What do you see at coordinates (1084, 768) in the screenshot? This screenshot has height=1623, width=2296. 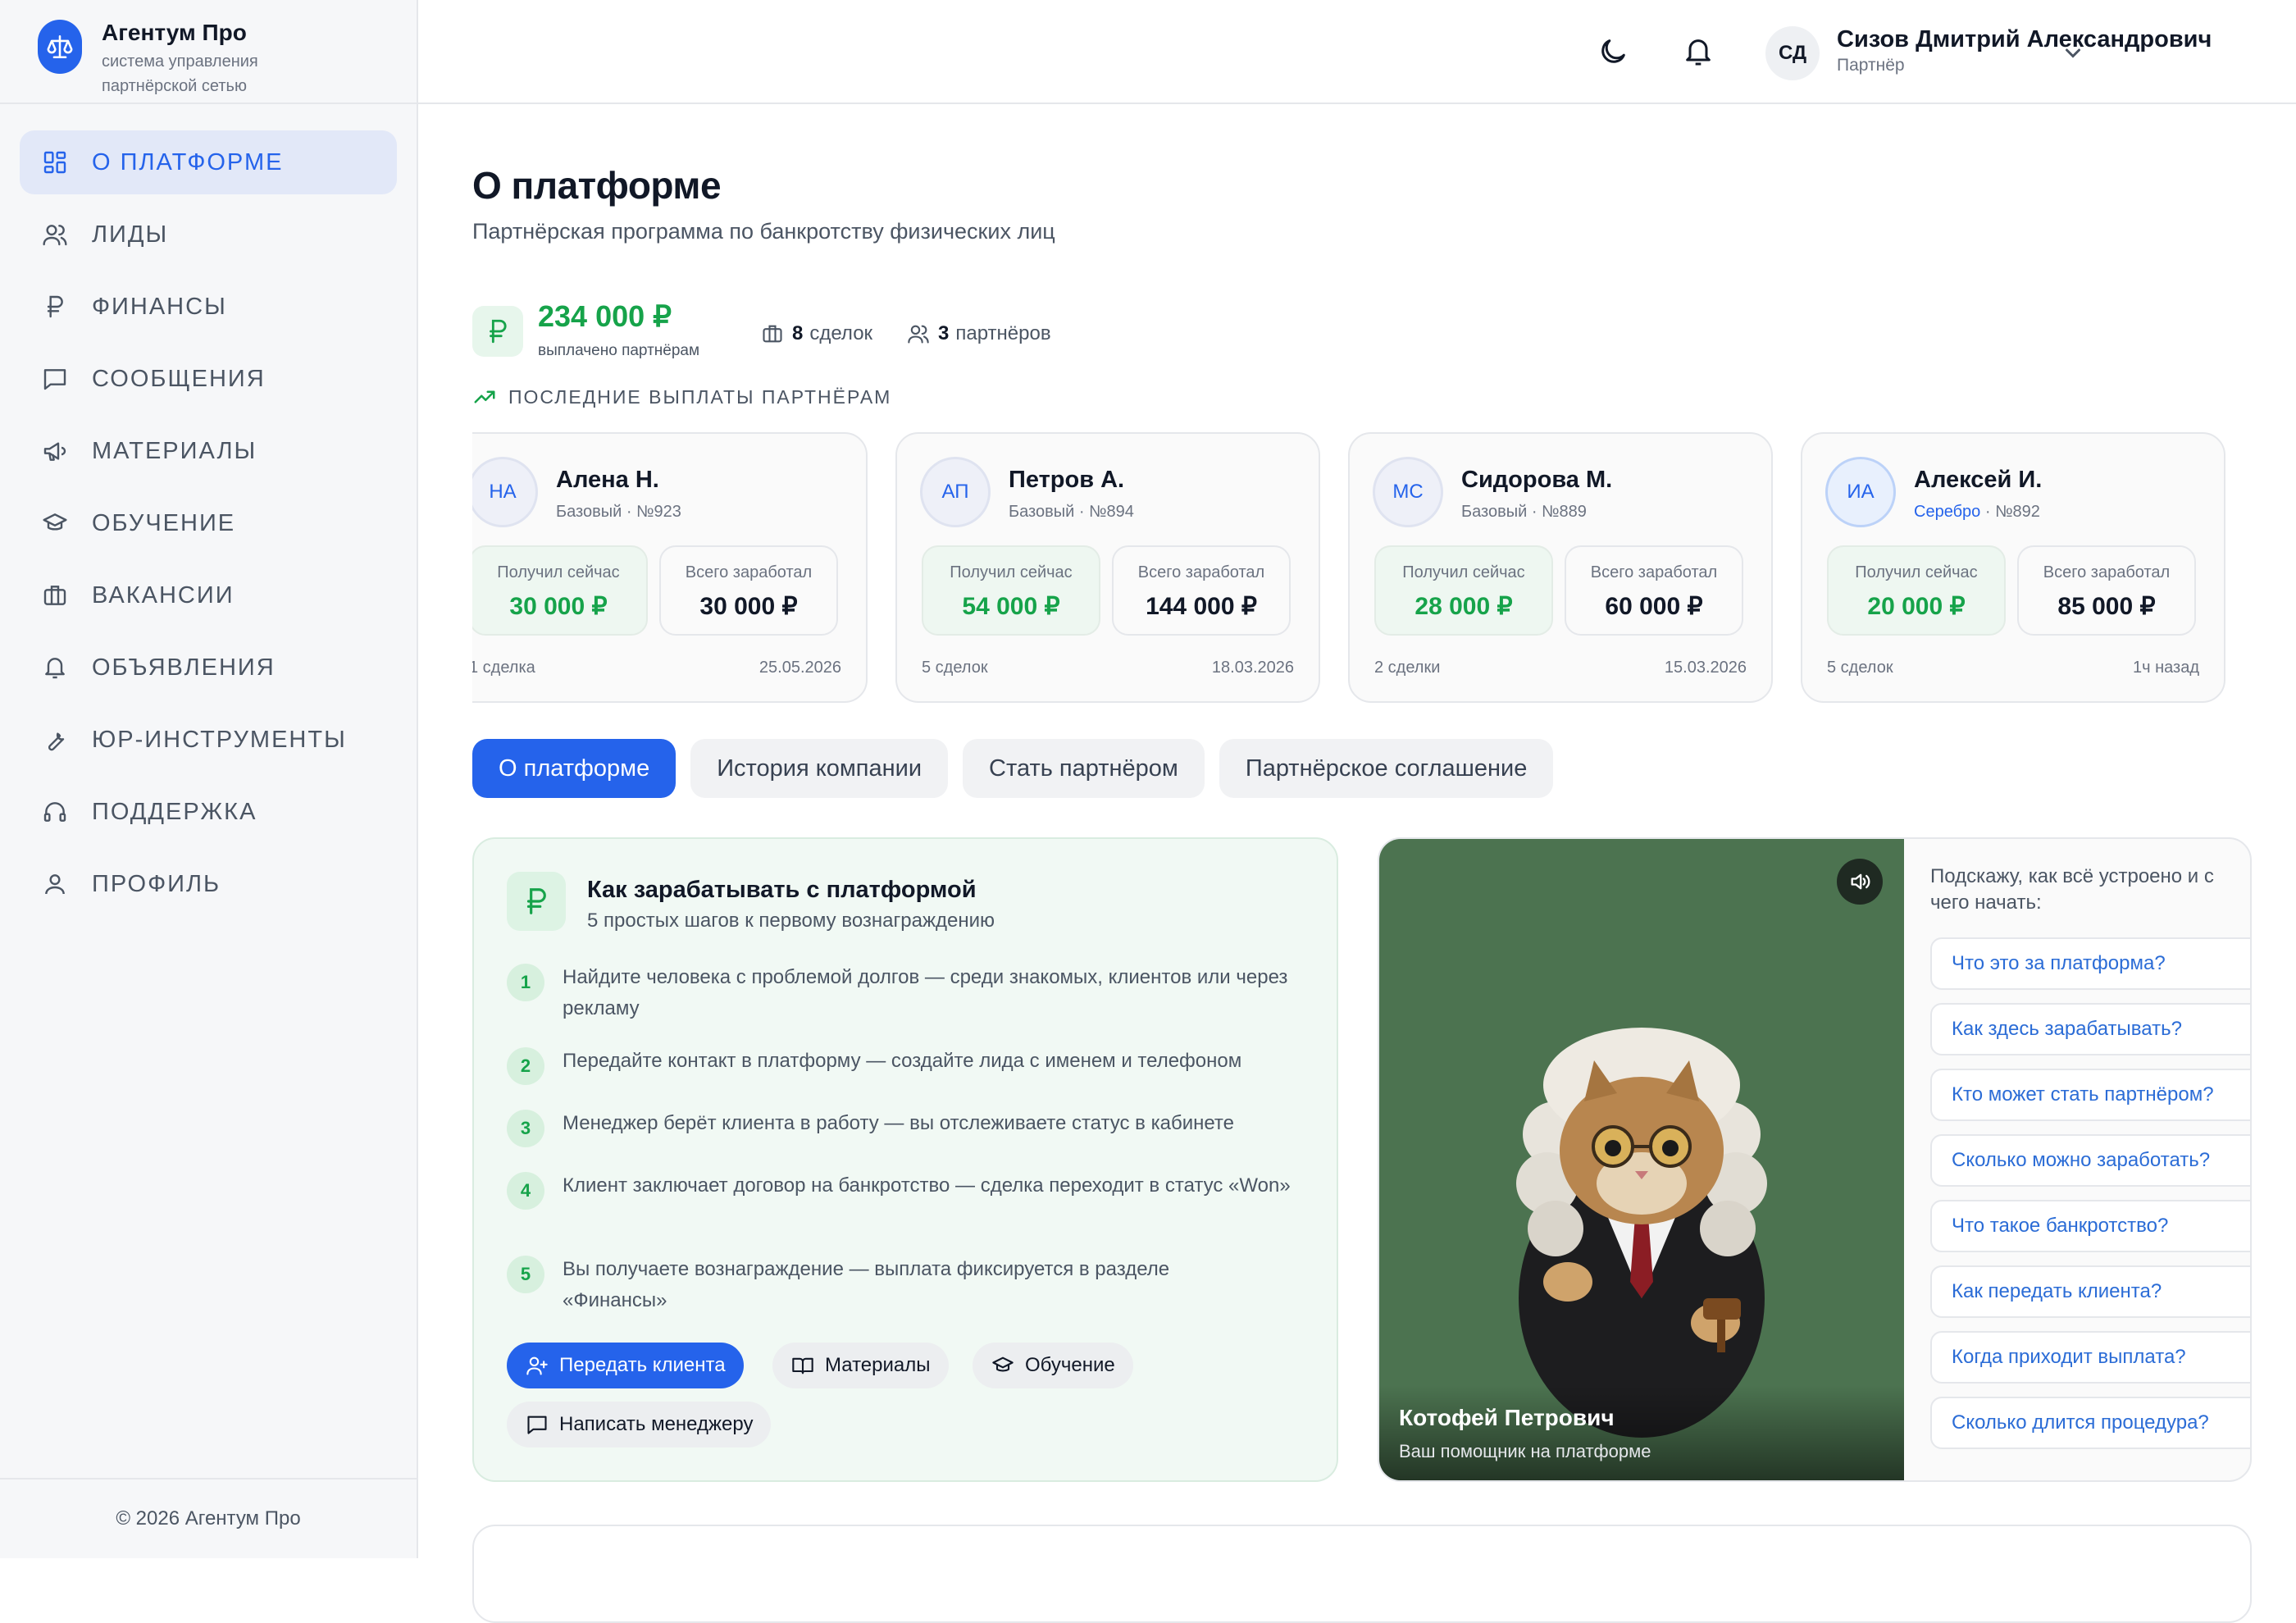 I see `tab-become-partner: Стать партнёром` at bounding box center [1084, 768].